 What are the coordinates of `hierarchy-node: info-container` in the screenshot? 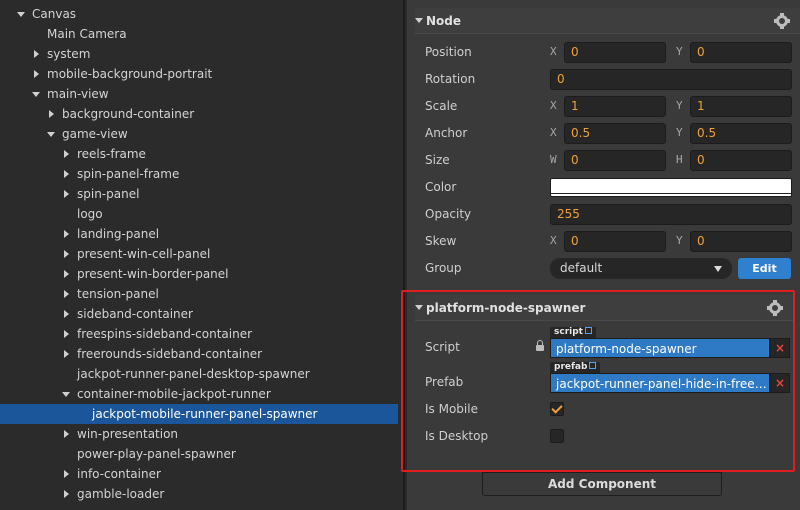 It's located at (199, 474).